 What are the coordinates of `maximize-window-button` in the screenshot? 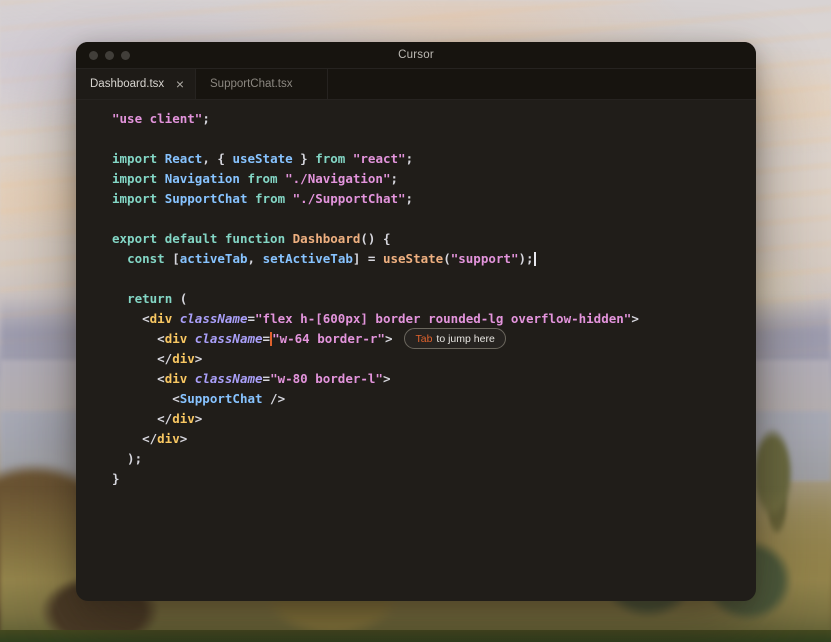 It's located at (125, 55).